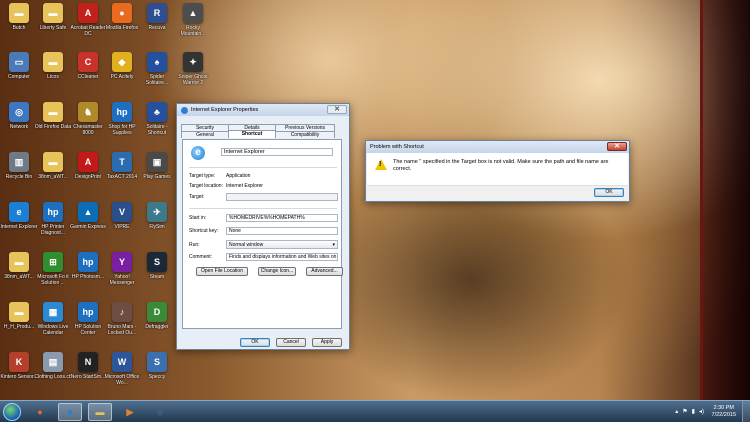 The height and width of the screenshot is (422, 750). Describe the element at coordinates (100, 412) in the screenshot. I see `taskbar-explorer-button: ▬` at that location.